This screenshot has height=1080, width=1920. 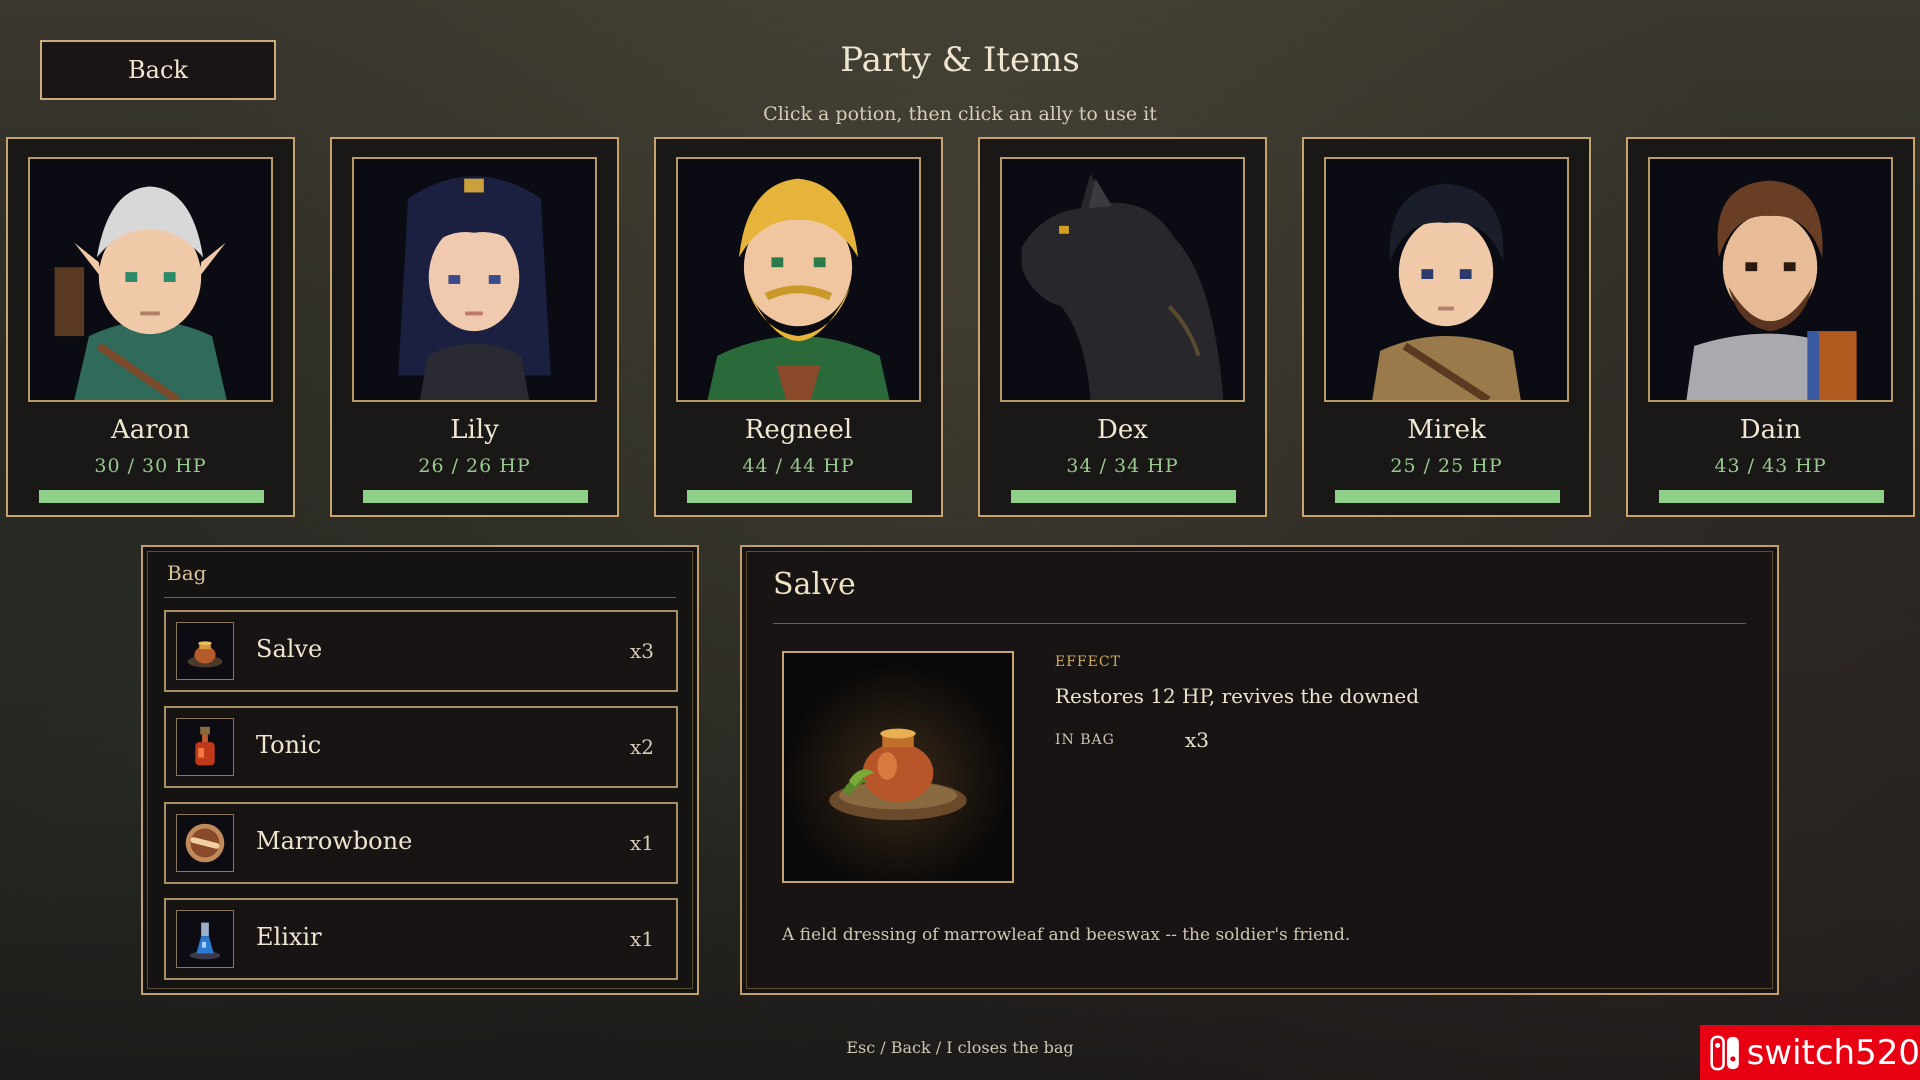 I want to click on watermark-text: switch520, so click(x=1833, y=1052).